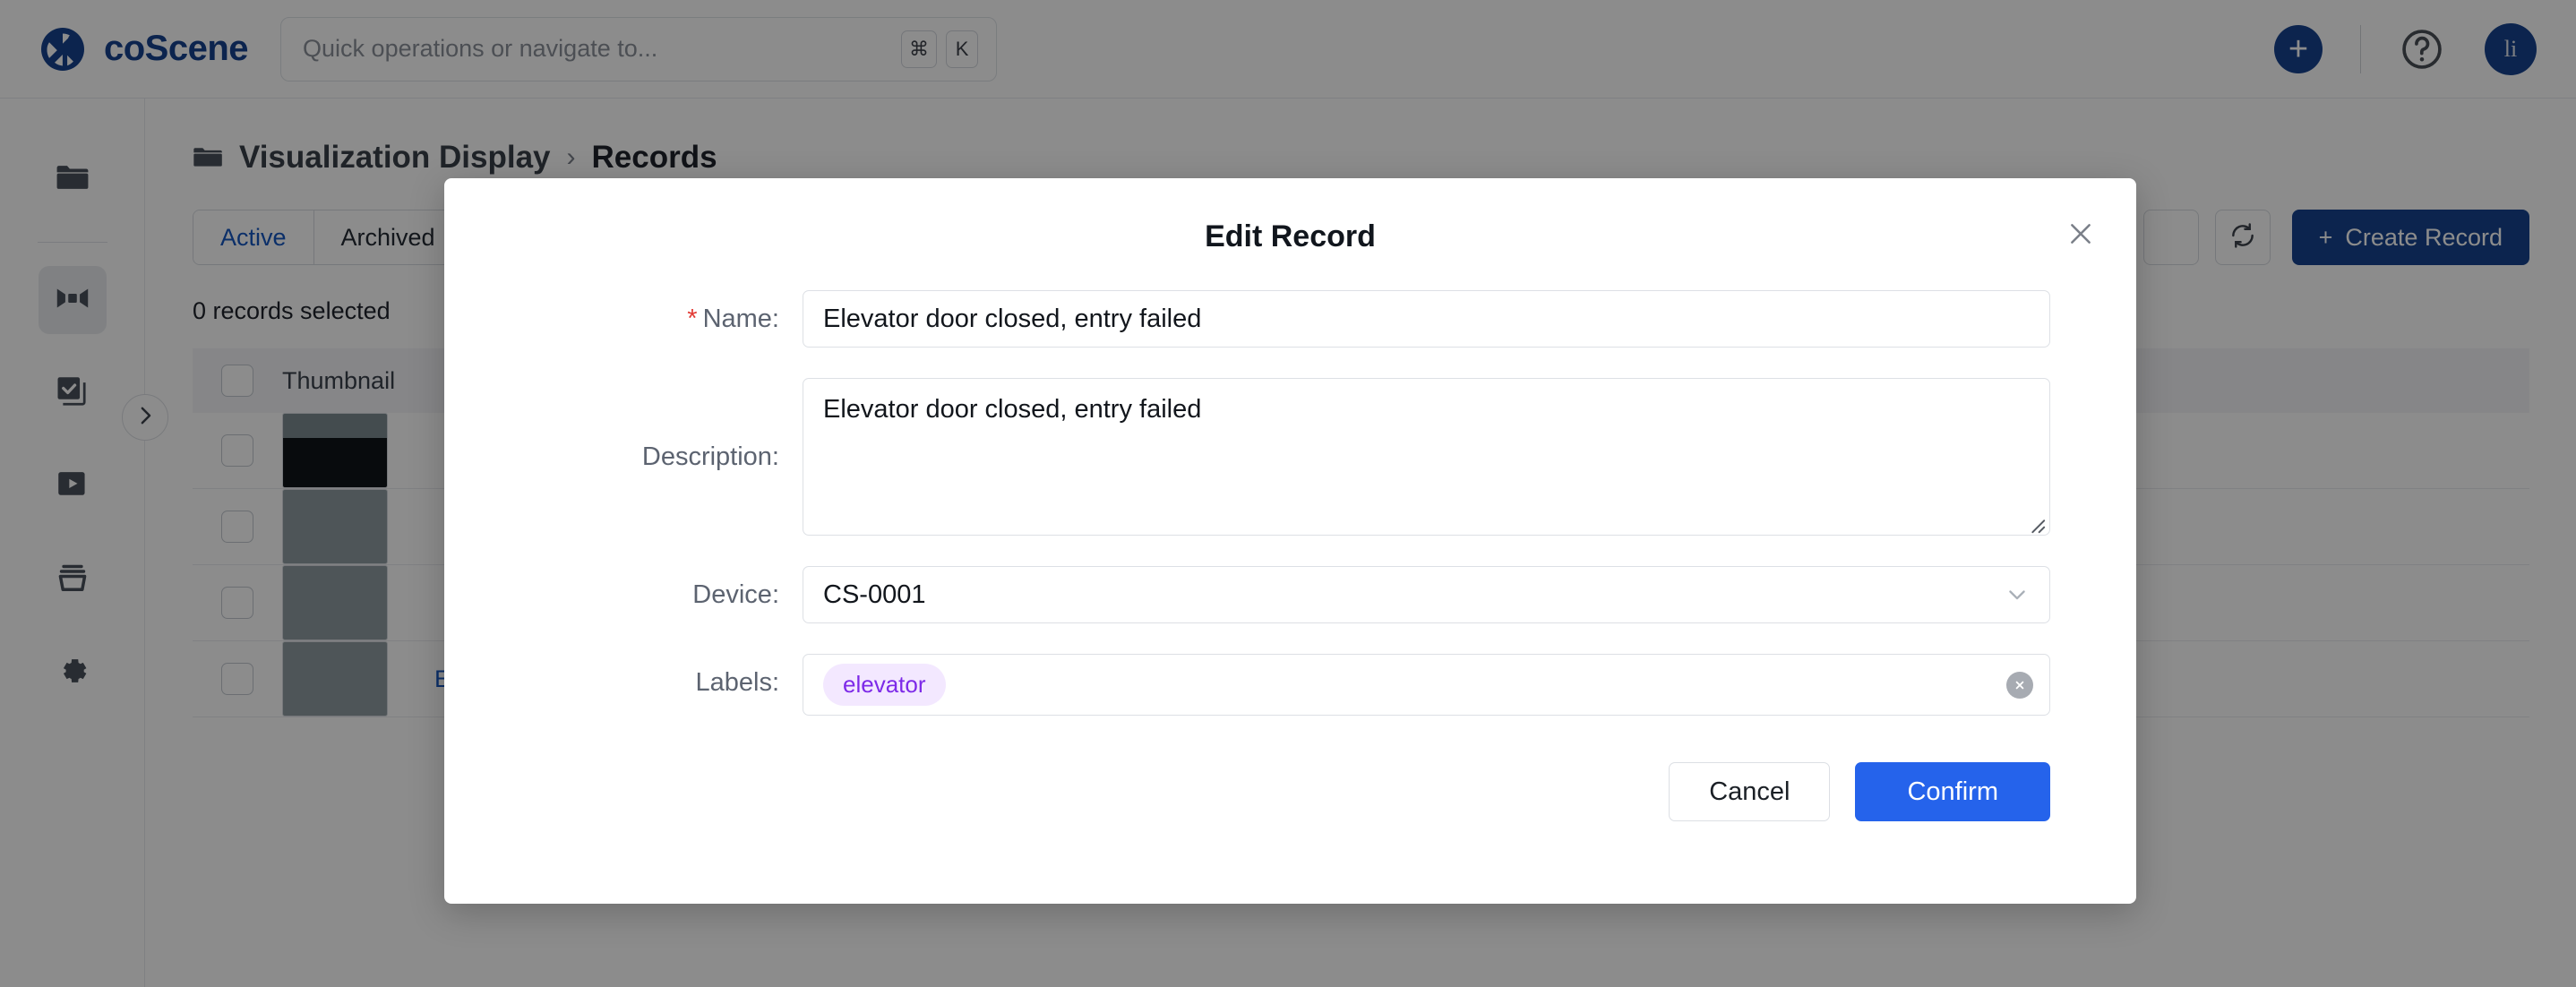 The image size is (2576, 987). Describe the element at coordinates (884, 685) in the screenshot. I see `label-chip: elevator` at that location.